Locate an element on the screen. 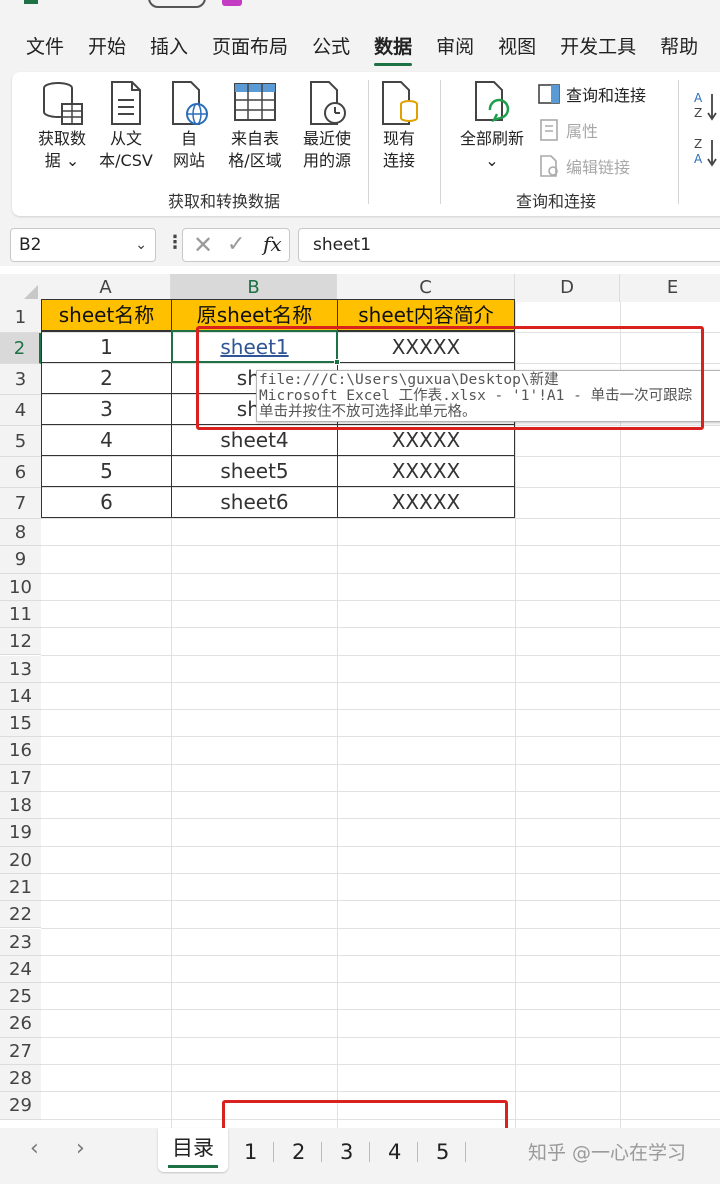  tab-formulas: 公式 is located at coordinates (331, 47).